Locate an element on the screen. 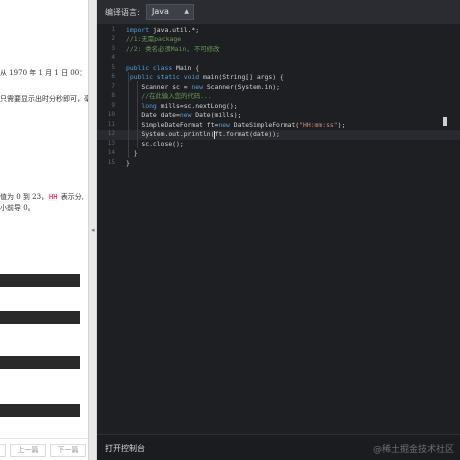 The height and width of the screenshot is (460, 460). code-token: mills=sc.nextLong(); is located at coordinates (197, 105).